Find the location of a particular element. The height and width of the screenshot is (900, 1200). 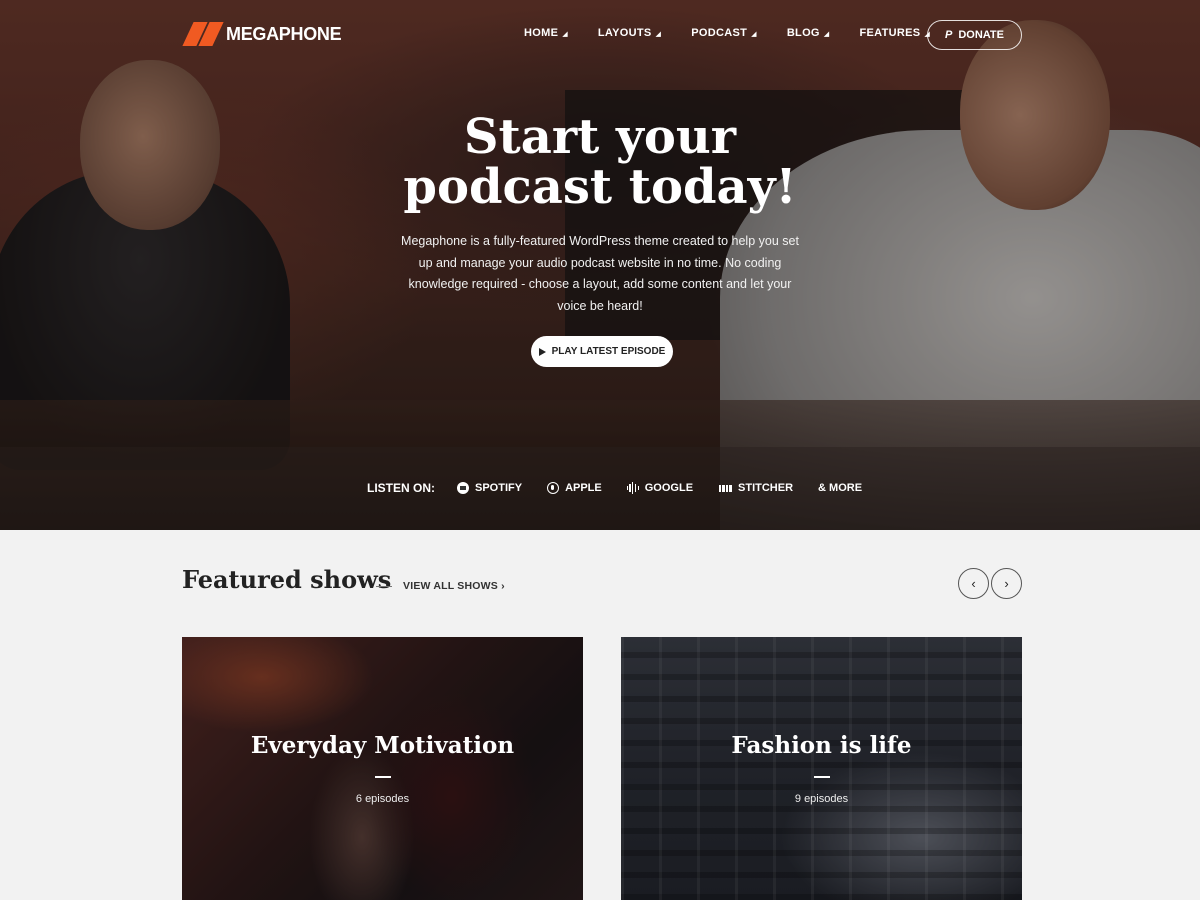

view-all-shows-link: VIEW ALL SHOWS › is located at coordinates (454, 586).